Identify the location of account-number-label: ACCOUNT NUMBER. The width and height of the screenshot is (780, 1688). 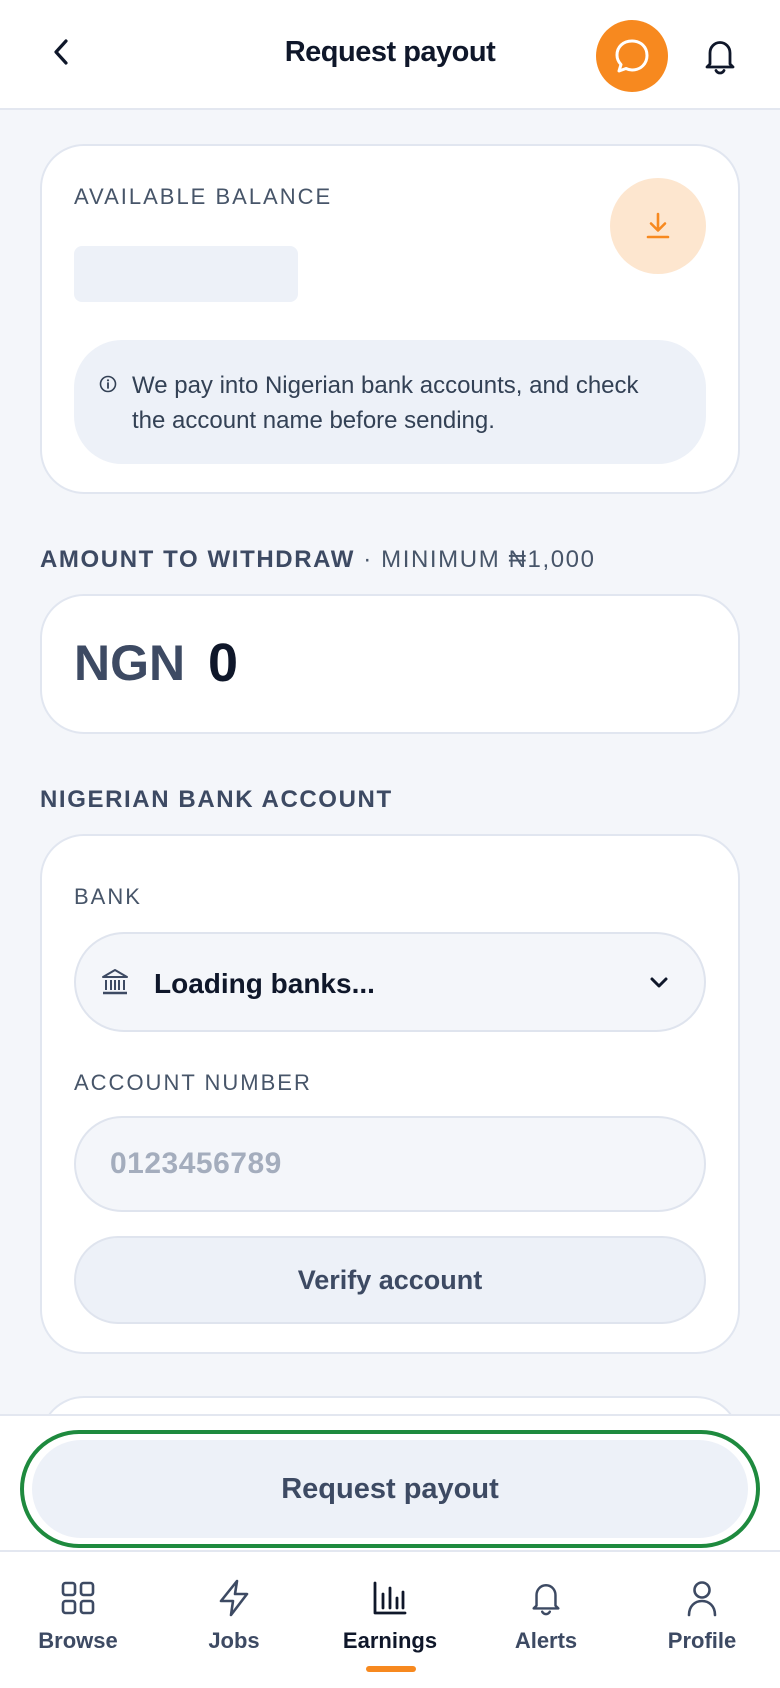
(193, 1082).